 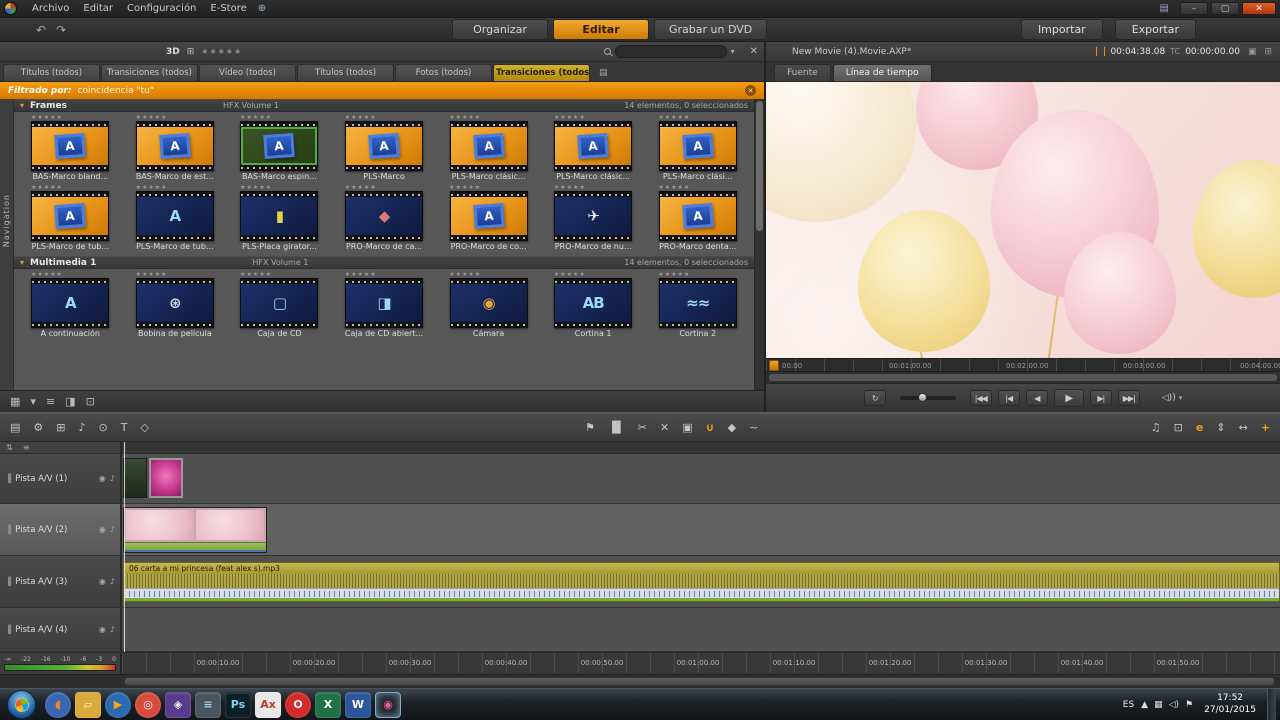 I want to click on globe-icon: ⊕, so click(x=262, y=8).